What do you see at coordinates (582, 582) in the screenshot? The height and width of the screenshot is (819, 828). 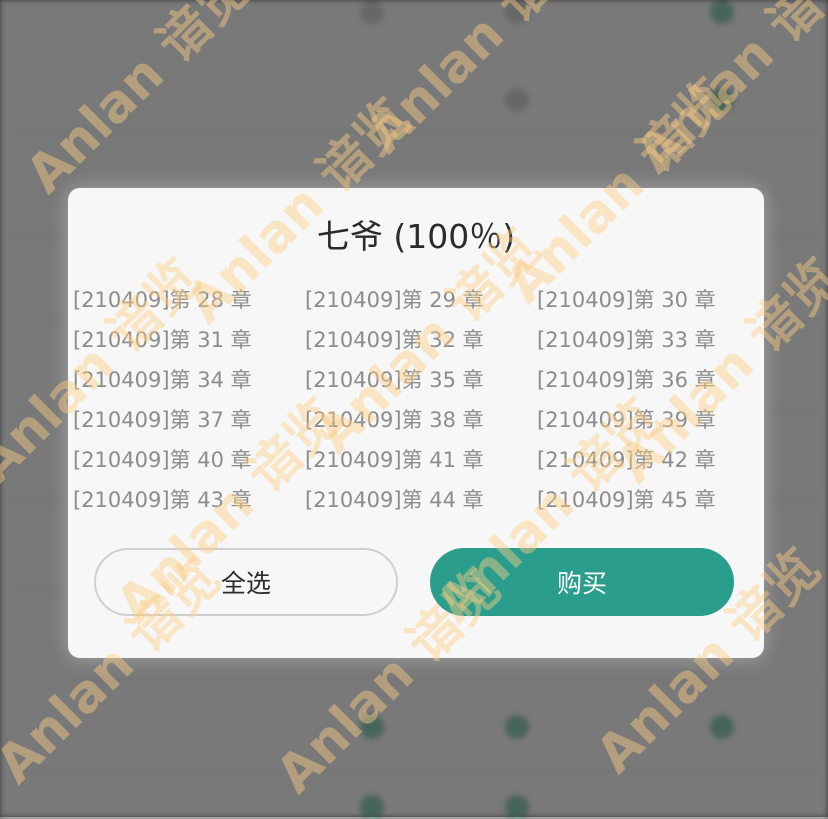 I see `buy-button: 购买` at bounding box center [582, 582].